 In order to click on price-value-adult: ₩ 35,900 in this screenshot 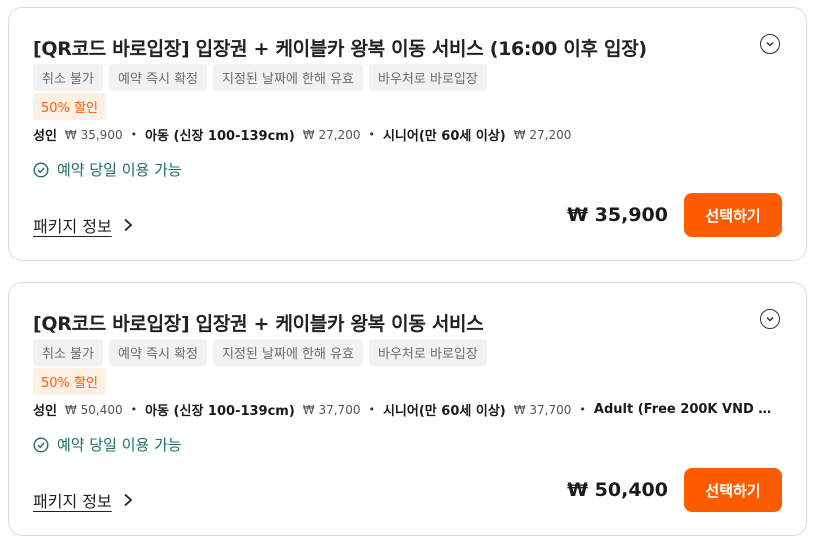, I will do `click(93, 134)`.